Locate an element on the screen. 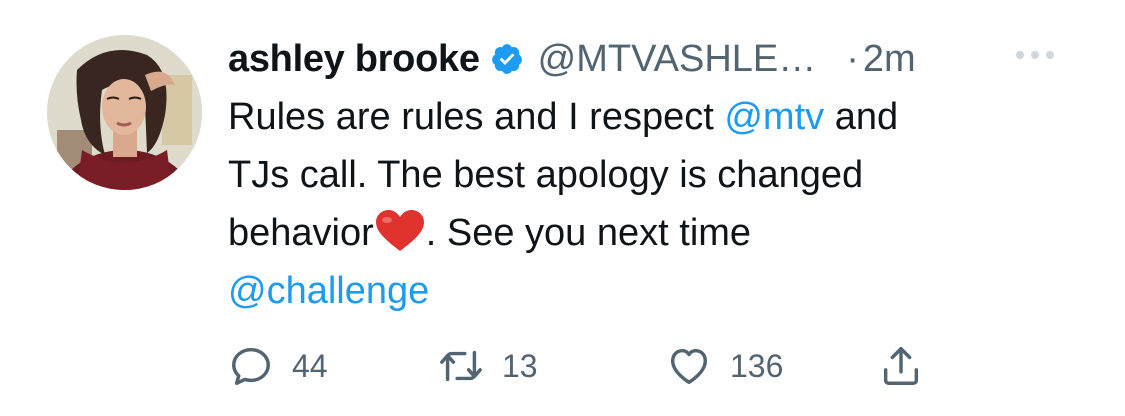 This screenshot has width=1125, height=416. tweet-text-line: @challenge is located at coordinates (658, 291).